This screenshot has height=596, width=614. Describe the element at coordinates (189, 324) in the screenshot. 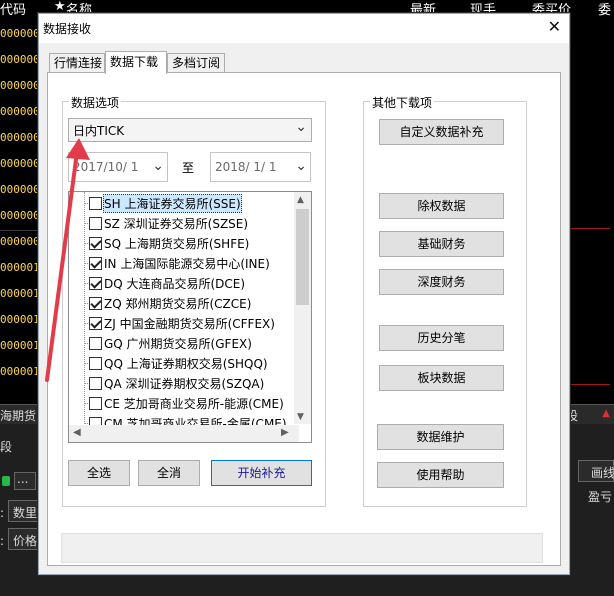

I see `exchange-label: ZJ 中国金融期货交易所(CFFEX)` at that location.